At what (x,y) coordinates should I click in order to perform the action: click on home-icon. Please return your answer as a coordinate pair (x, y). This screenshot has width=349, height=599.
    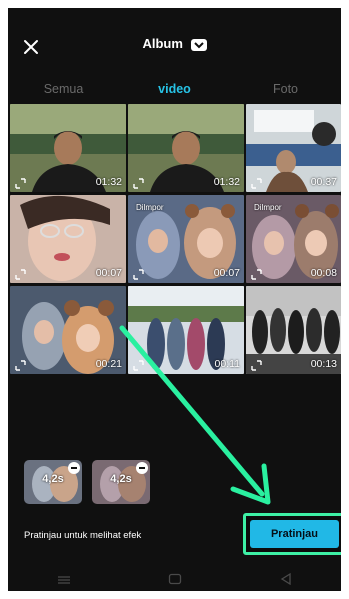
    Looking at the image, I should click on (175, 581).